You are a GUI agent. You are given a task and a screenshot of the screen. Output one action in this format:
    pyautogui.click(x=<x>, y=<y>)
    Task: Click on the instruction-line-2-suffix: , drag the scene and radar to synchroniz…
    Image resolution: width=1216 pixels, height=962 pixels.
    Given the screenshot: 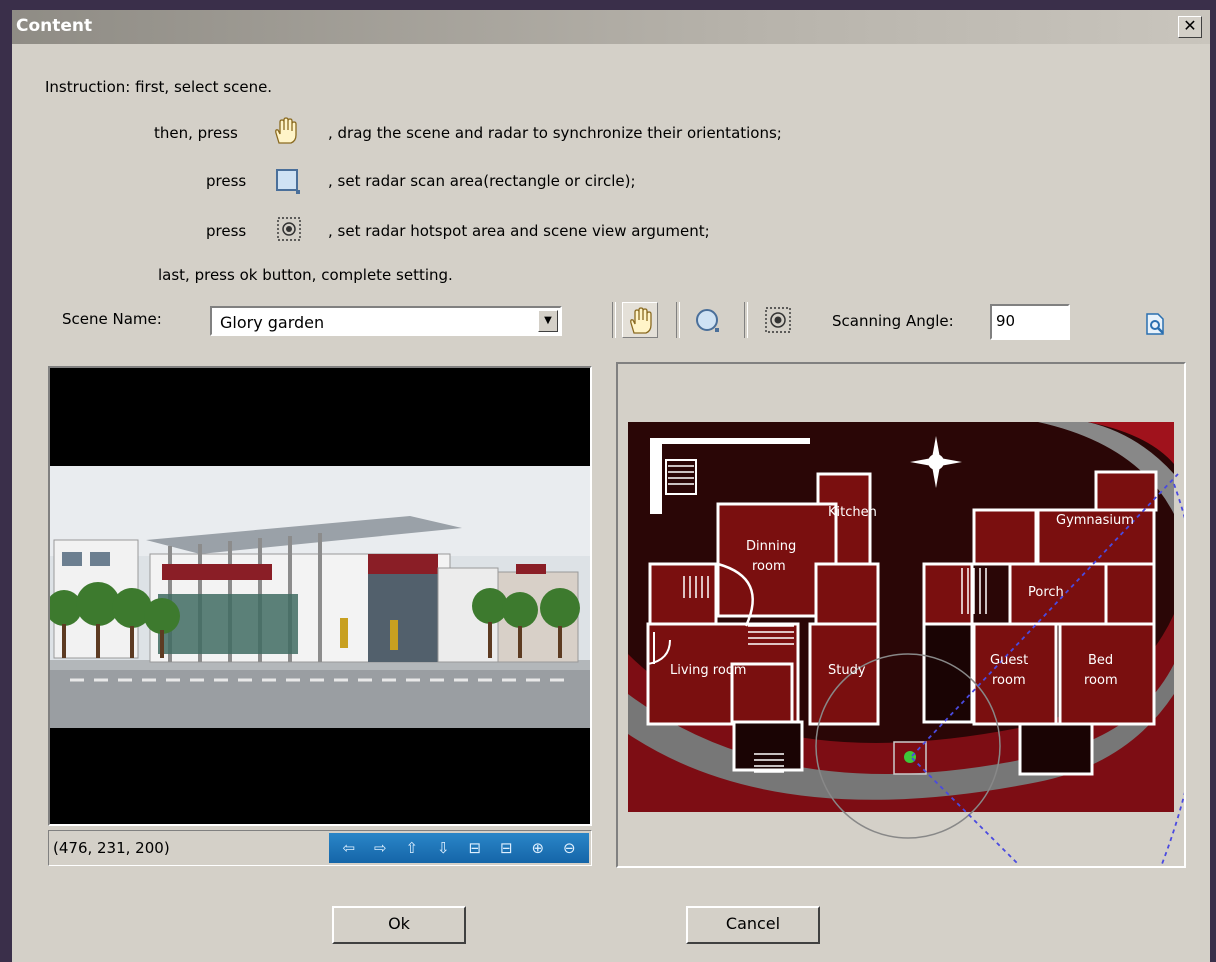 What is the action you would take?
    pyautogui.click(x=555, y=133)
    